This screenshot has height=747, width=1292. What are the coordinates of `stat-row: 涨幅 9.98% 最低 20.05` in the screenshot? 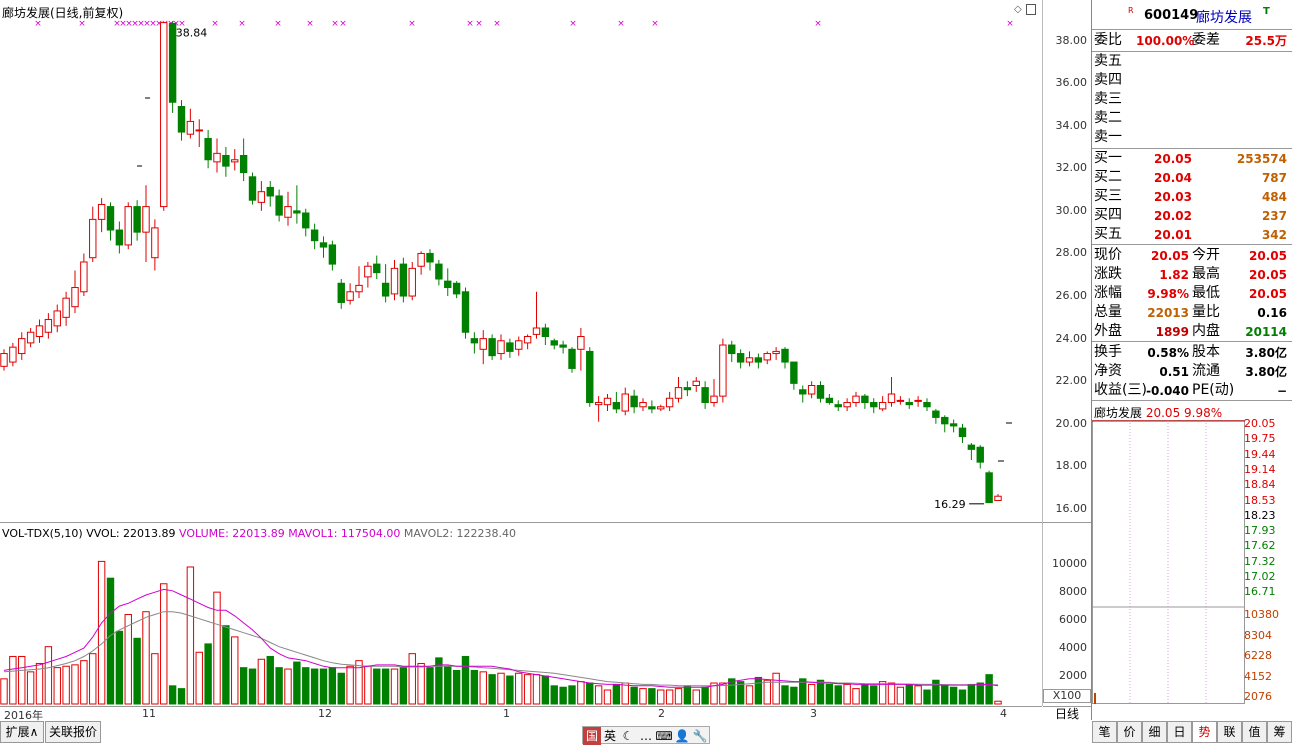 It's located at (1191, 293).